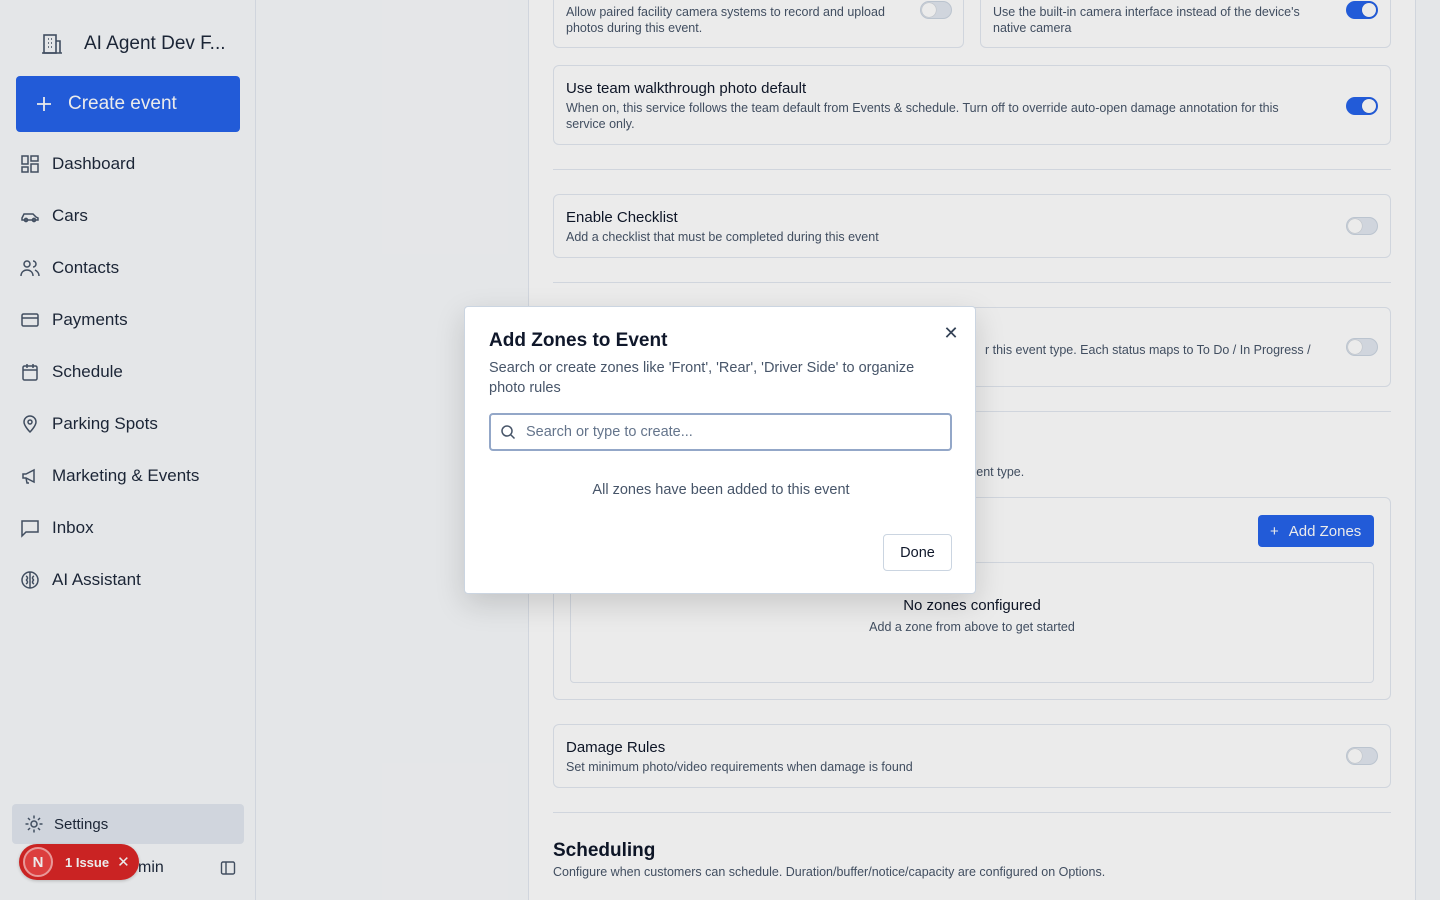 This screenshot has width=1440, height=900. What do you see at coordinates (951, 333) in the screenshot?
I see `close-icon: ✕` at bounding box center [951, 333].